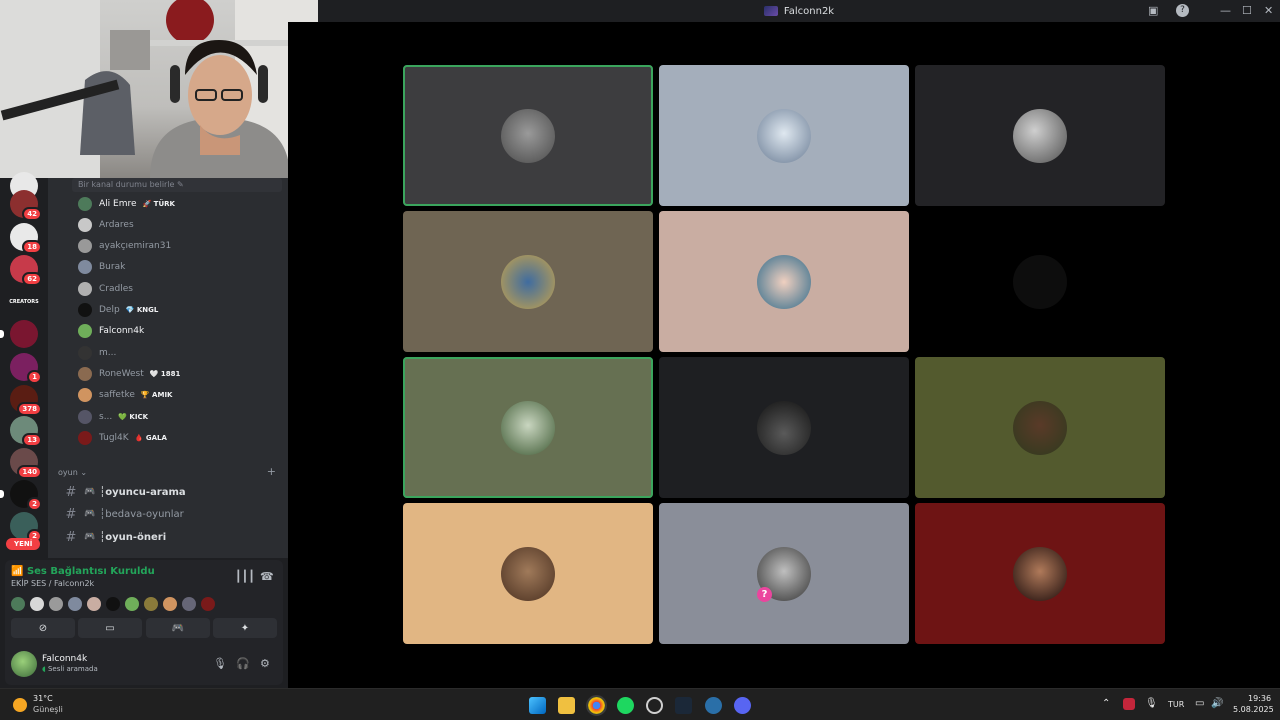 Image resolution: width=1280 pixels, height=720 pixels. I want to click on creators-label: CREATORS, so click(24, 302).